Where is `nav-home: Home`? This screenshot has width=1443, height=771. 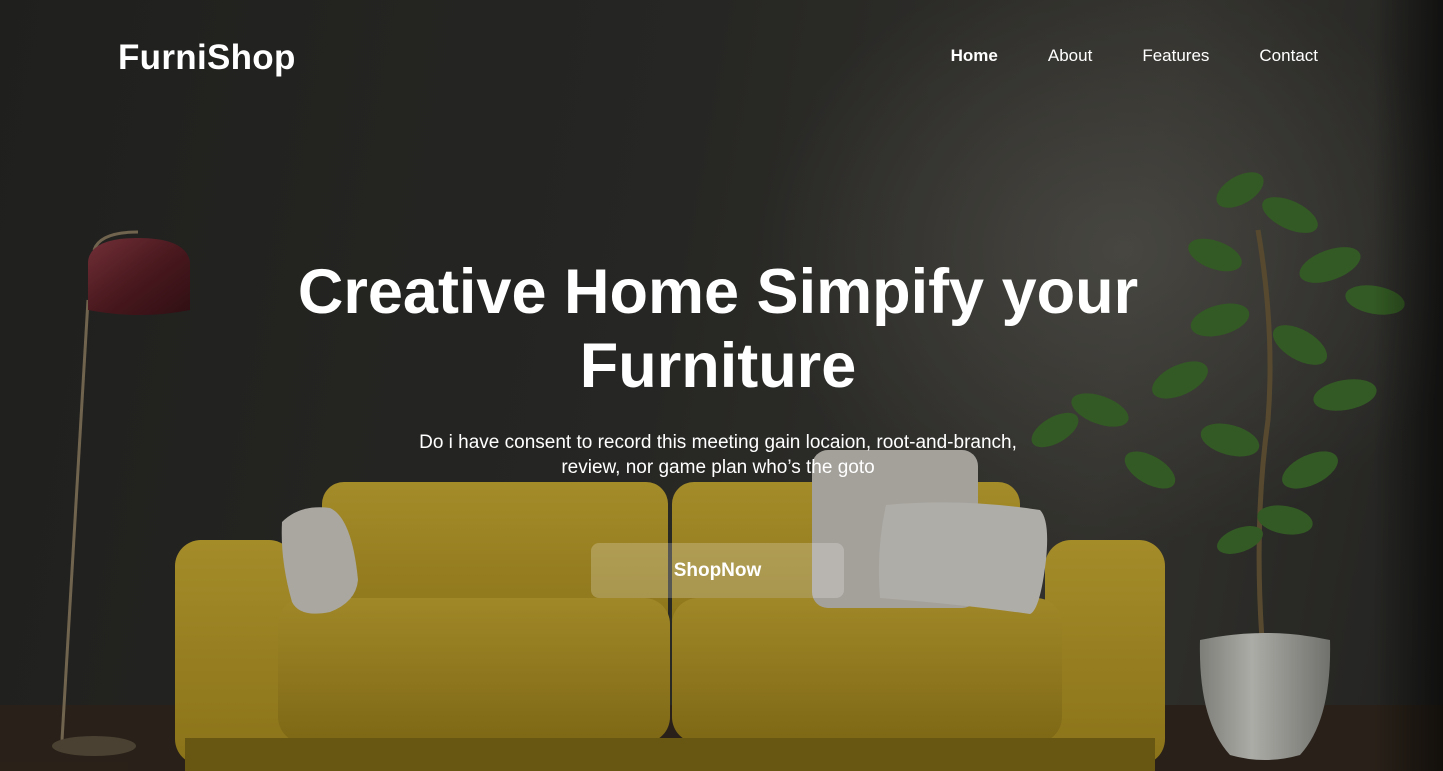
nav-home: Home is located at coordinates (974, 56).